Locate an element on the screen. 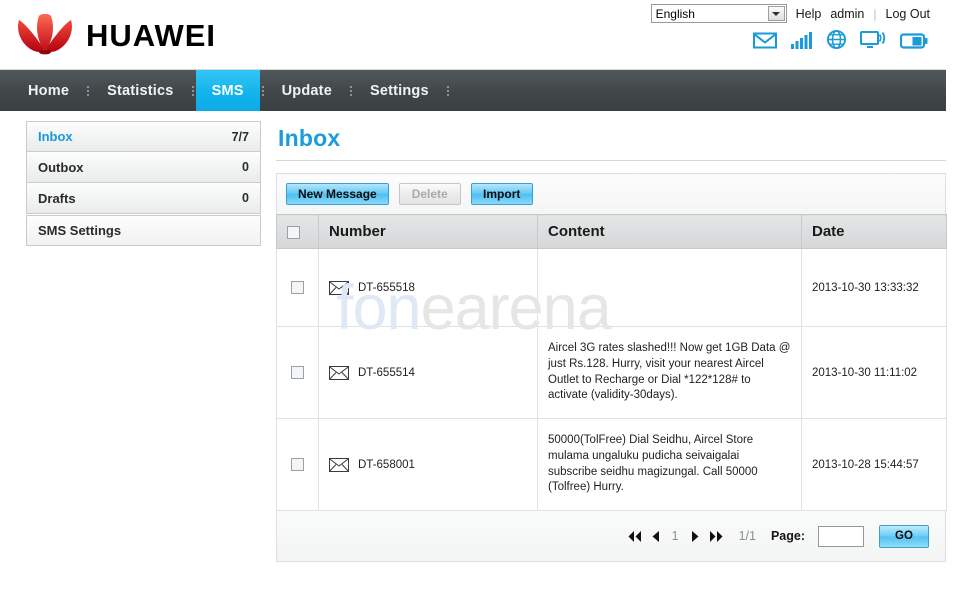  right-arrow-icon is located at coordinates (695, 536).